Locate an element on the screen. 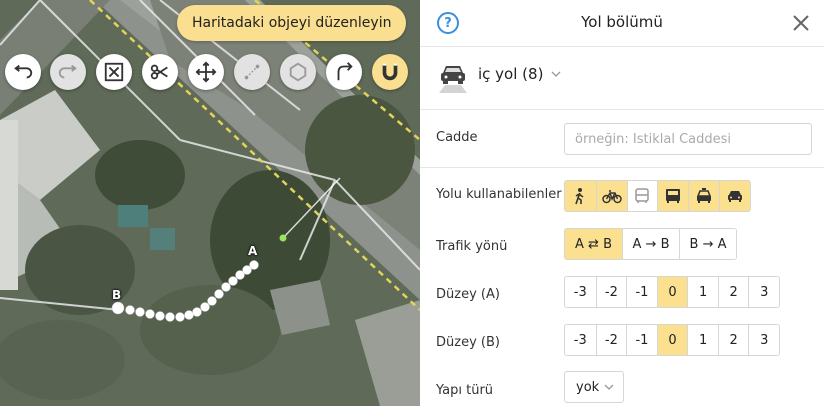  road-users-toggle is located at coordinates (657, 196).